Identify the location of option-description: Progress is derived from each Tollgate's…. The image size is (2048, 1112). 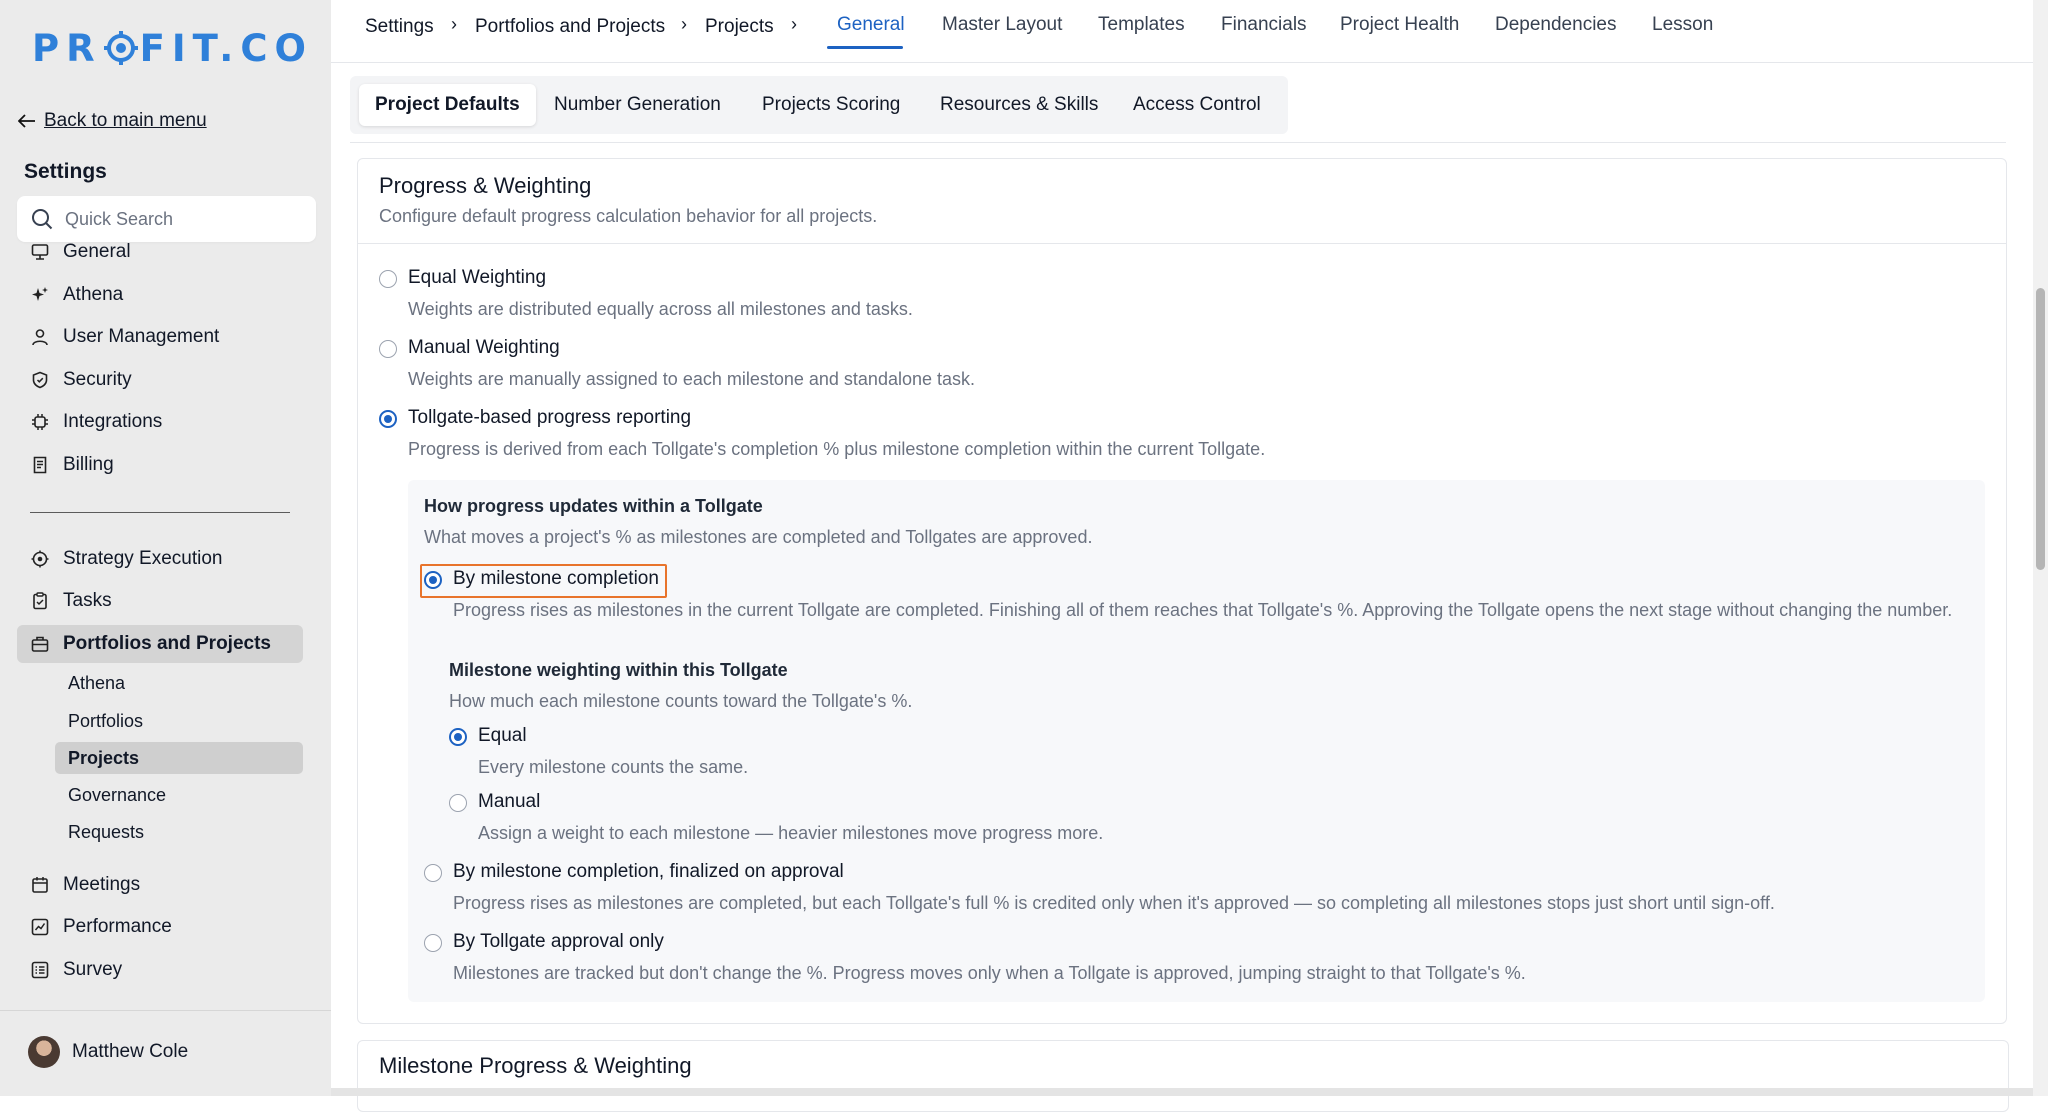
(837, 449).